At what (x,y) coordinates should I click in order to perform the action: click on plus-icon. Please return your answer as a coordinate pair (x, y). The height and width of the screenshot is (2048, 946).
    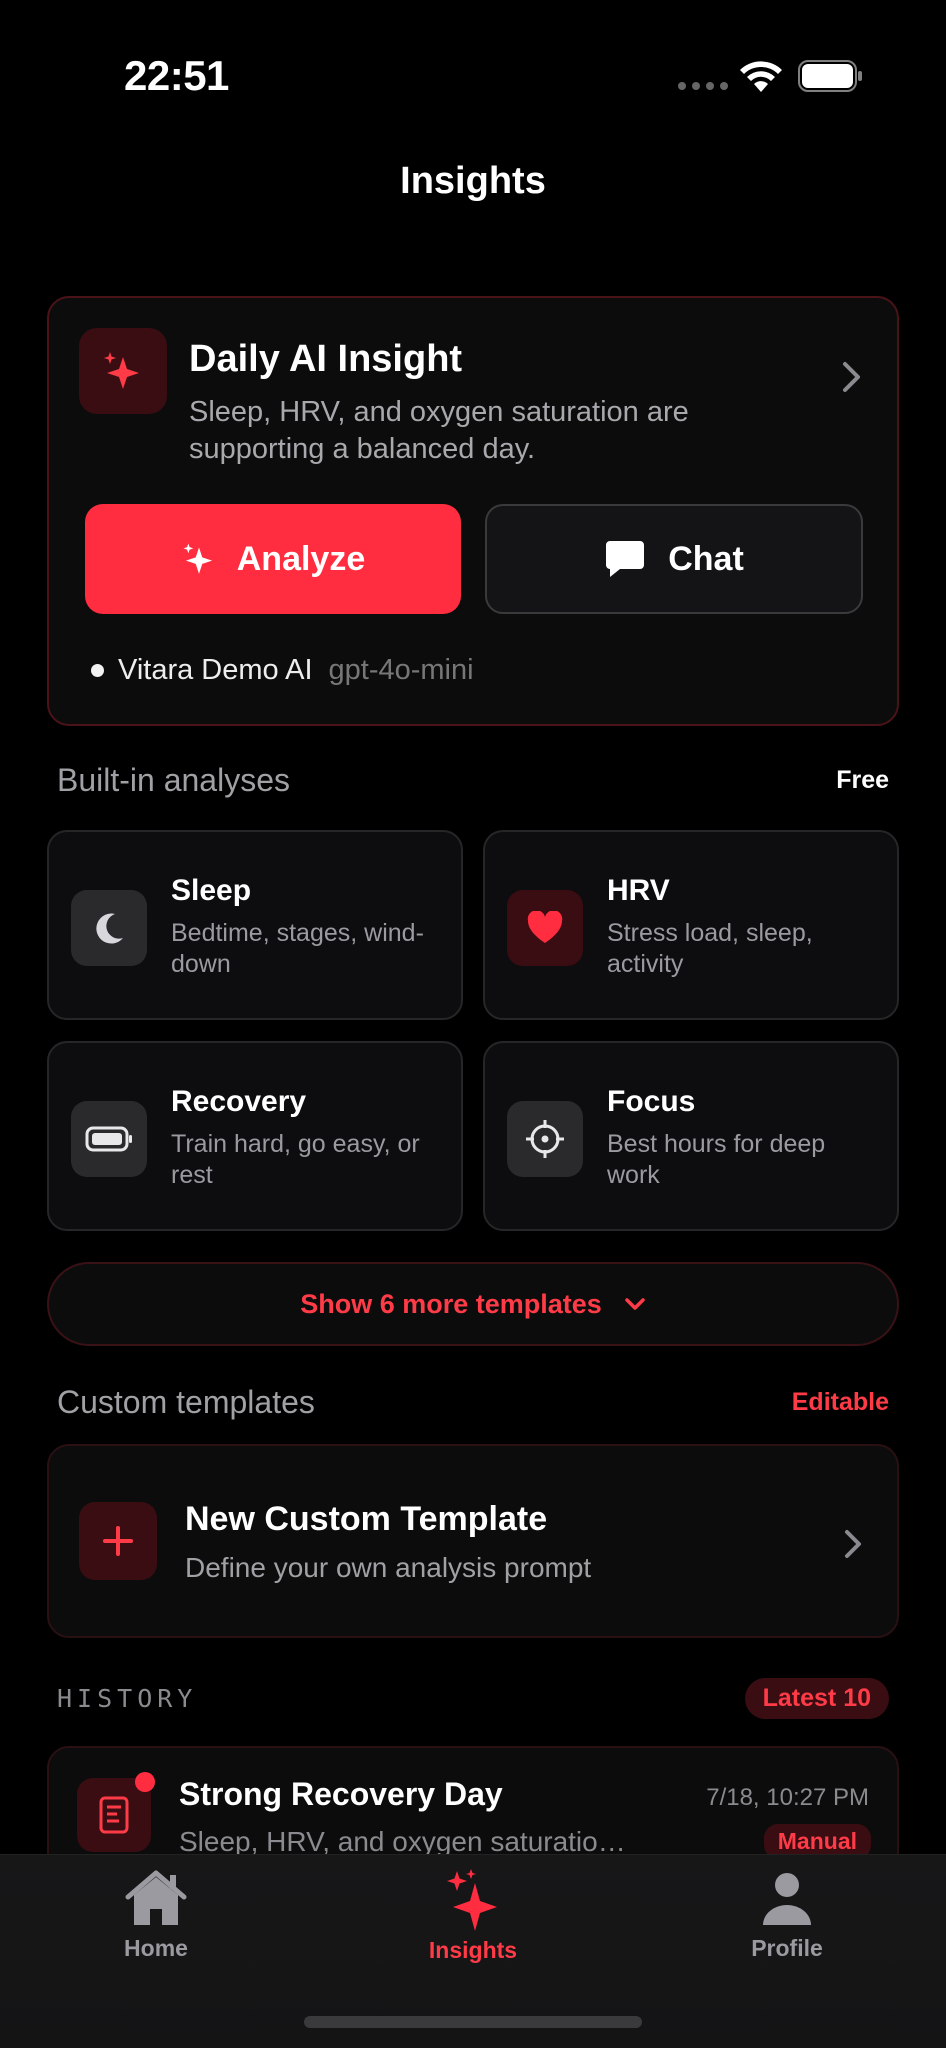
    Looking at the image, I should click on (118, 1541).